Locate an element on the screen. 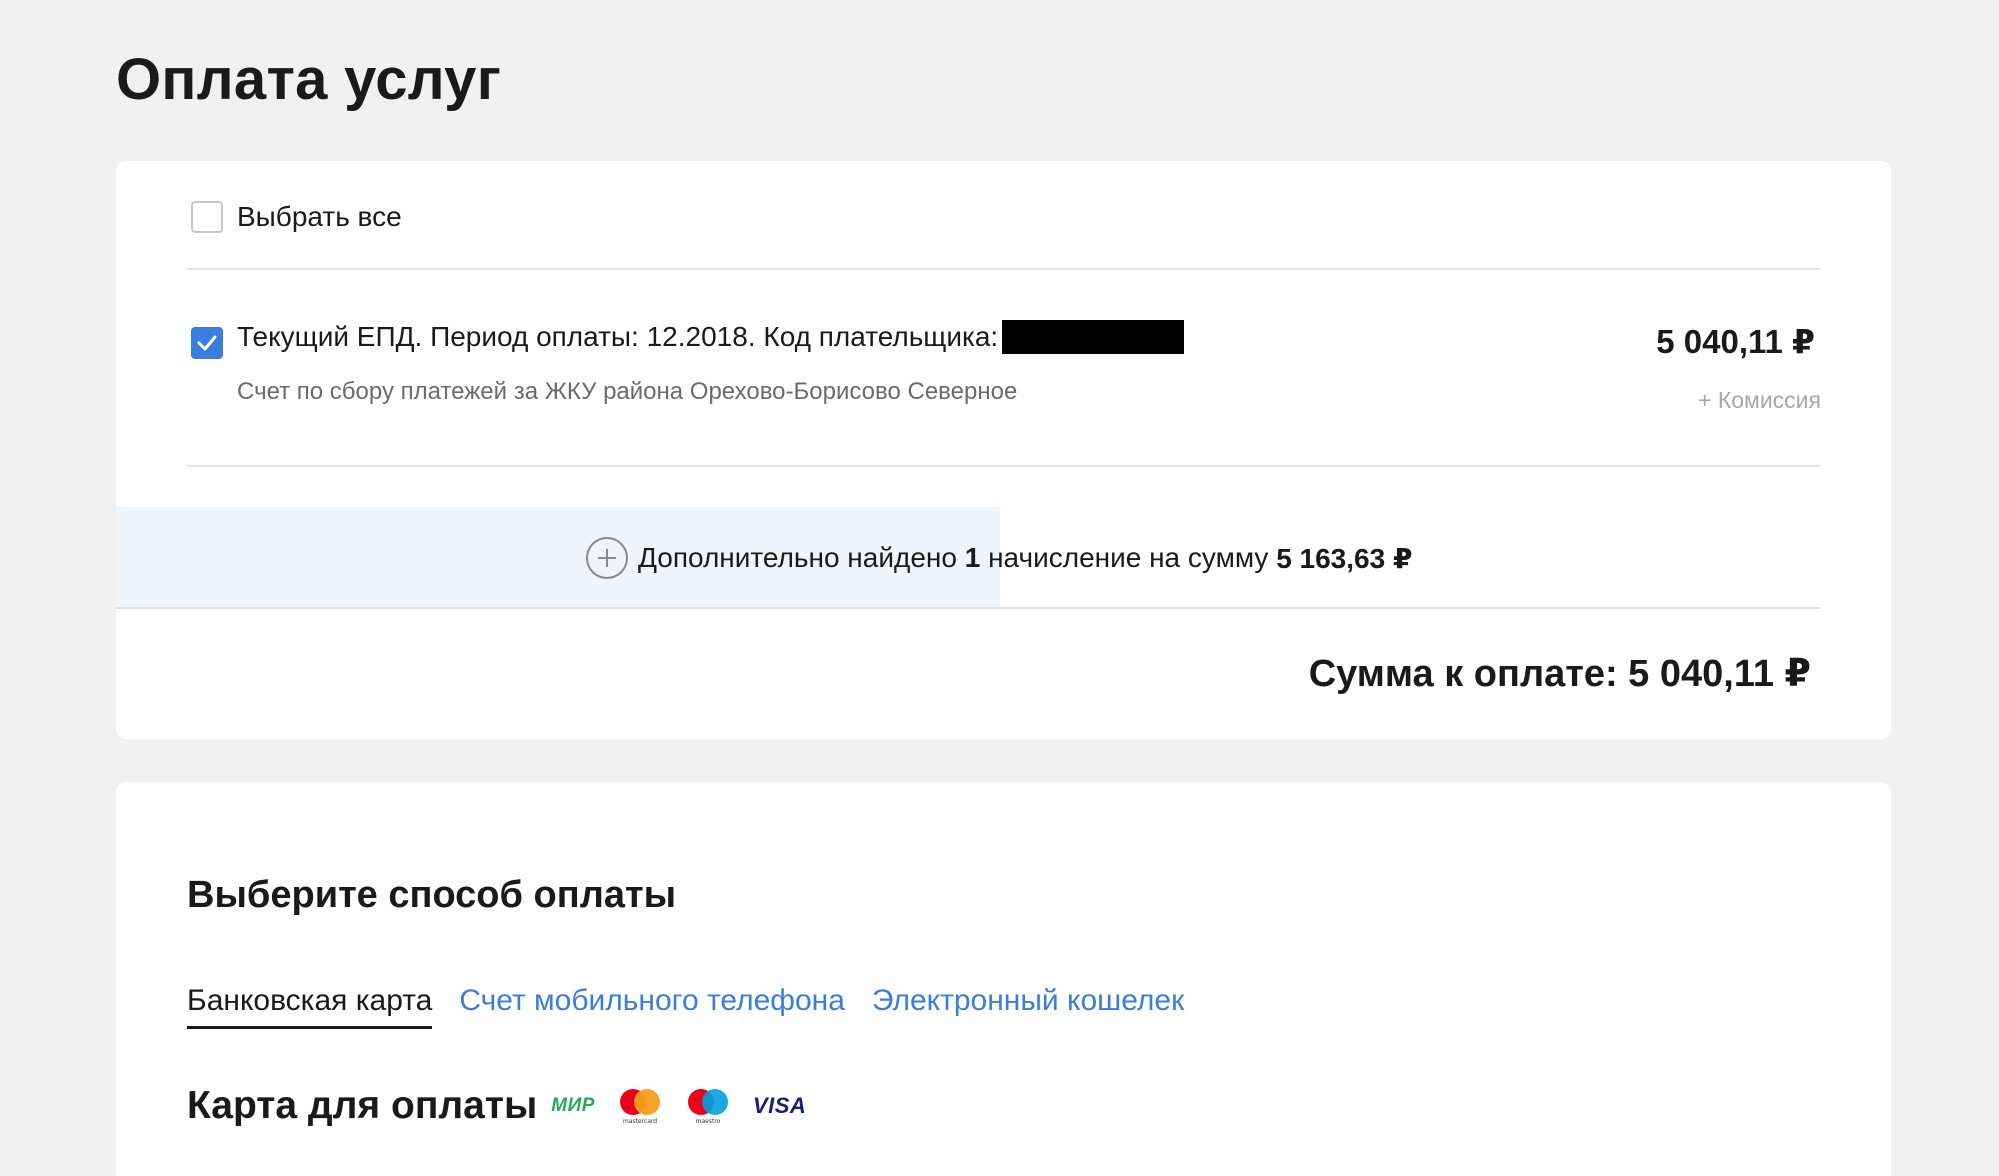  additional-count: 1 is located at coordinates (972, 557).